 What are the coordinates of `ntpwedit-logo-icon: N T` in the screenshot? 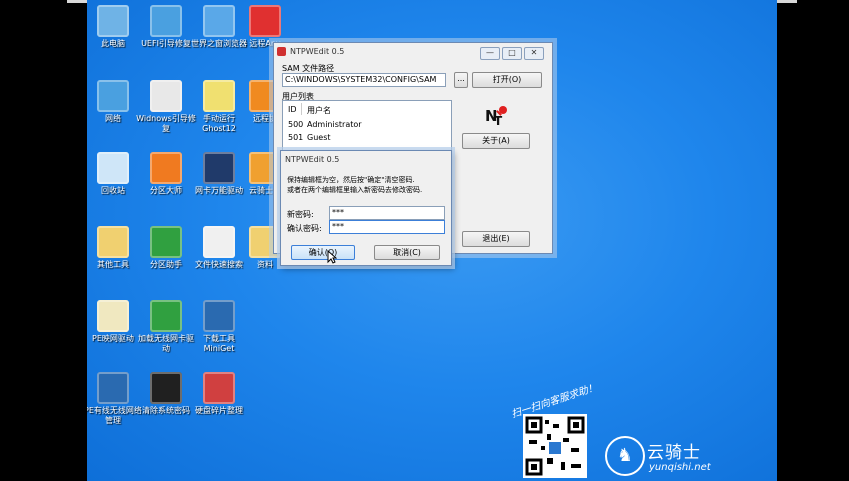 It's located at (496, 115).